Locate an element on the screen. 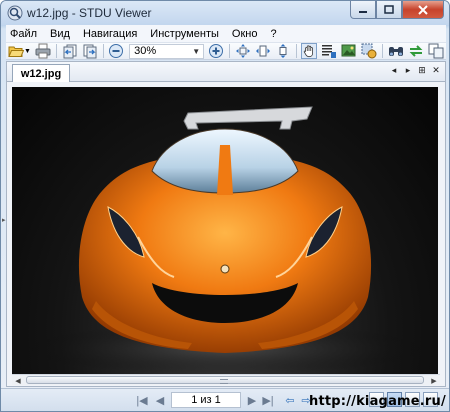 The height and width of the screenshot is (412, 450). sync-icon is located at coordinates (416, 51).